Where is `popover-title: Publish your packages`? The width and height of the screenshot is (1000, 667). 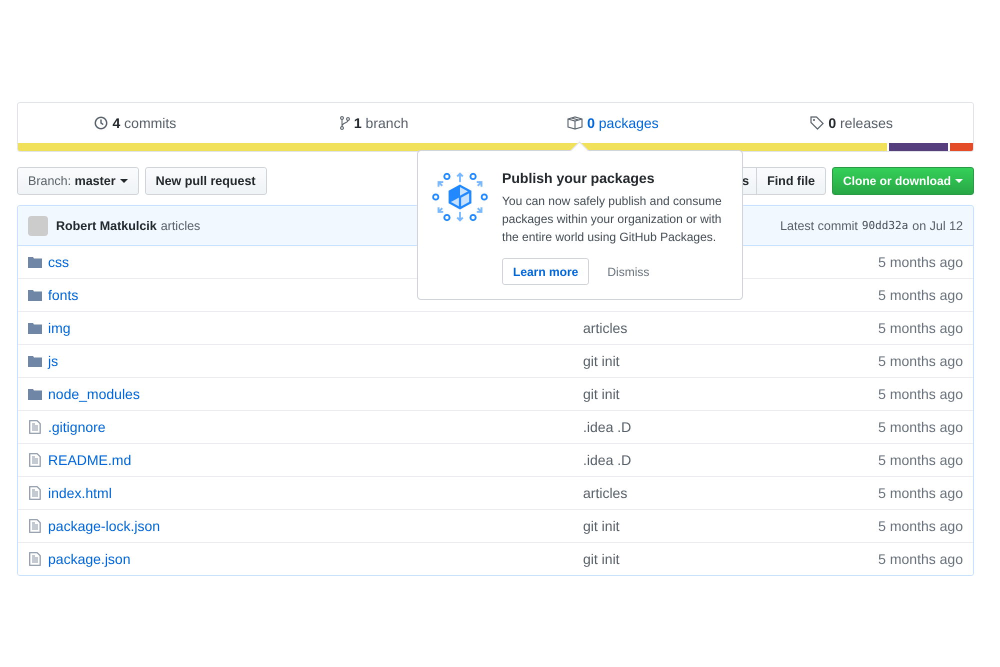
popover-title: Publish your packages is located at coordinates (579, 178).